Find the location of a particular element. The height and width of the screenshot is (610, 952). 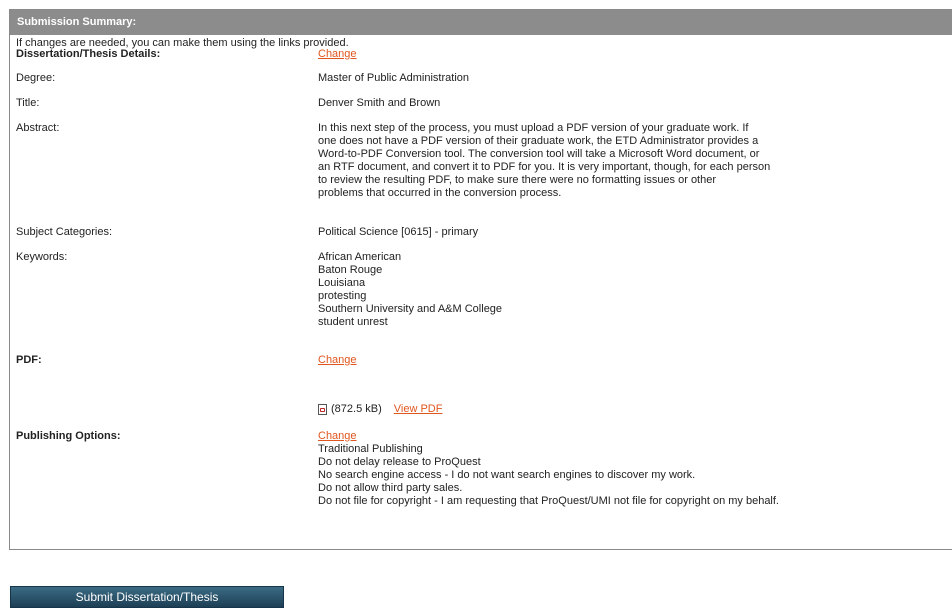

keyword-item: African American is located at coordinates (360, 257).